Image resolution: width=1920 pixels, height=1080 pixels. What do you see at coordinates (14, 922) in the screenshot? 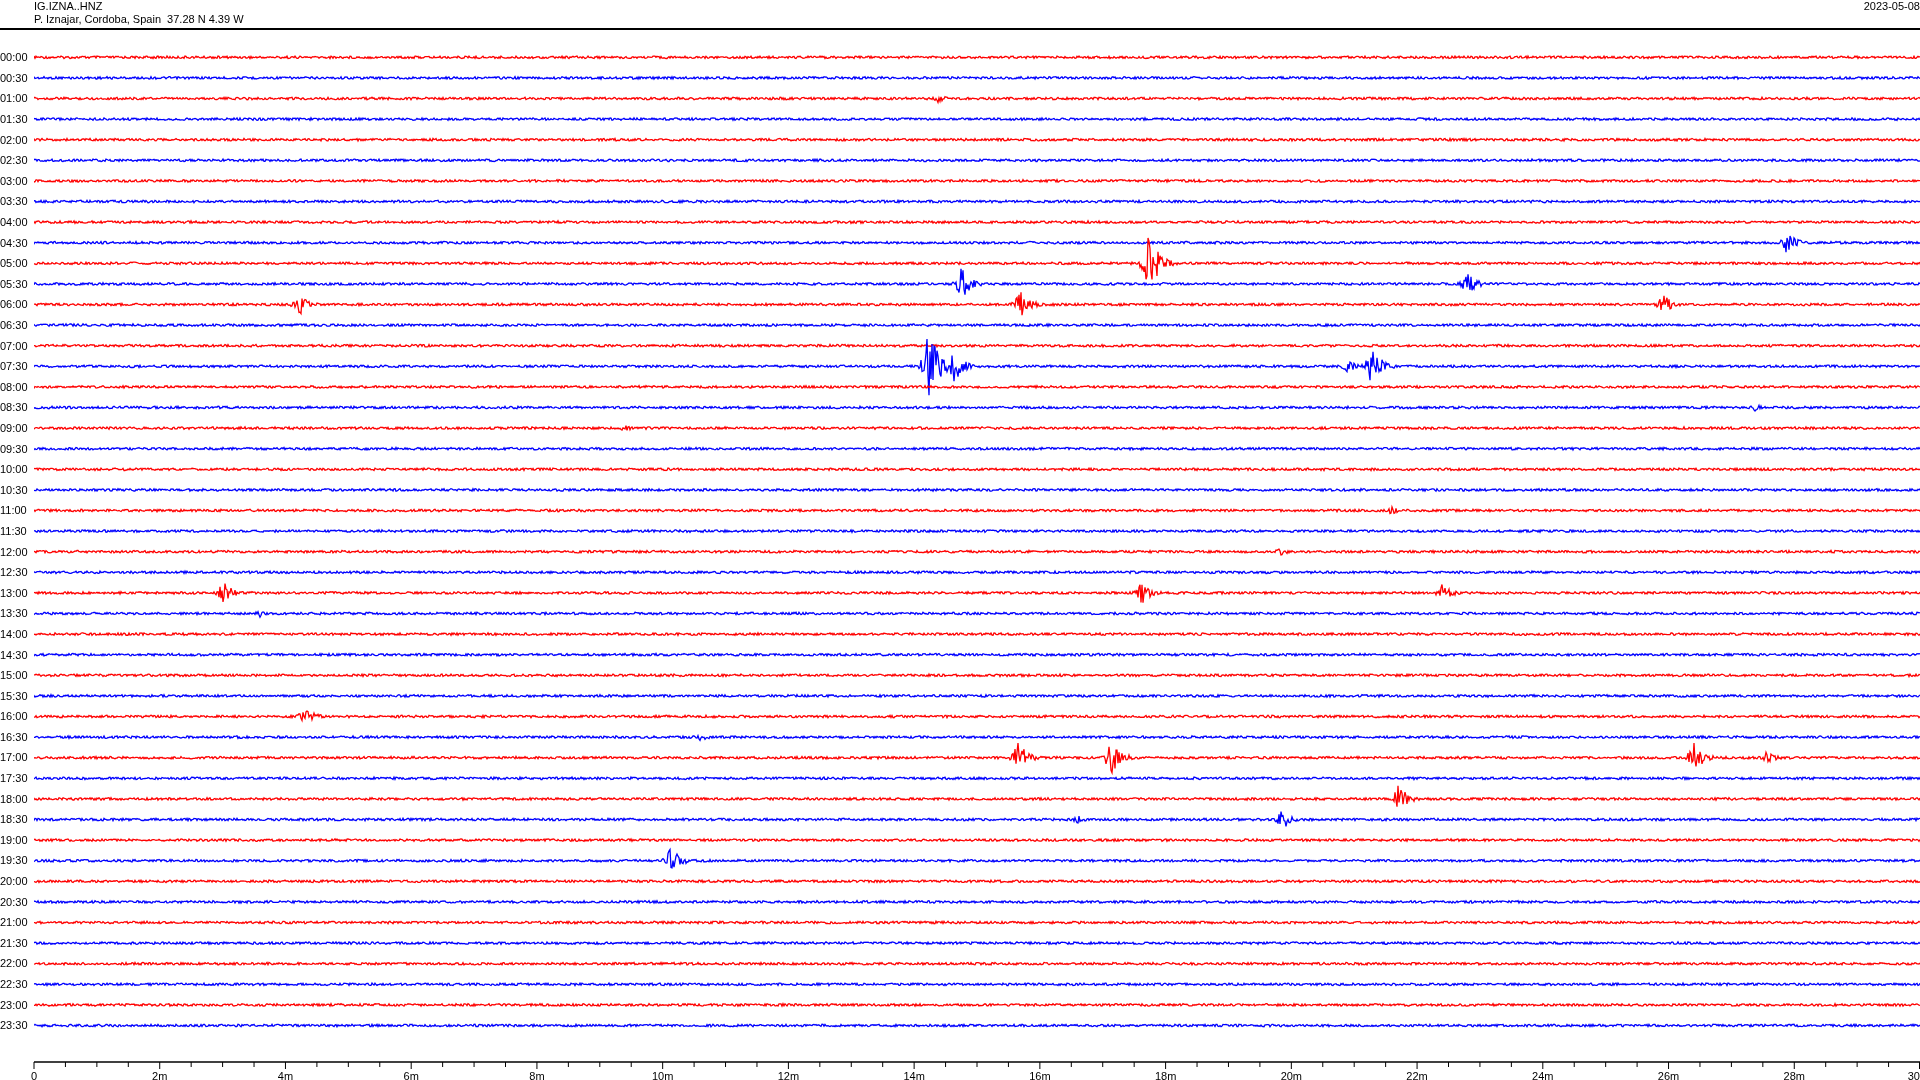
I see `time-label: 21:00` at bounding box center [14, 922].